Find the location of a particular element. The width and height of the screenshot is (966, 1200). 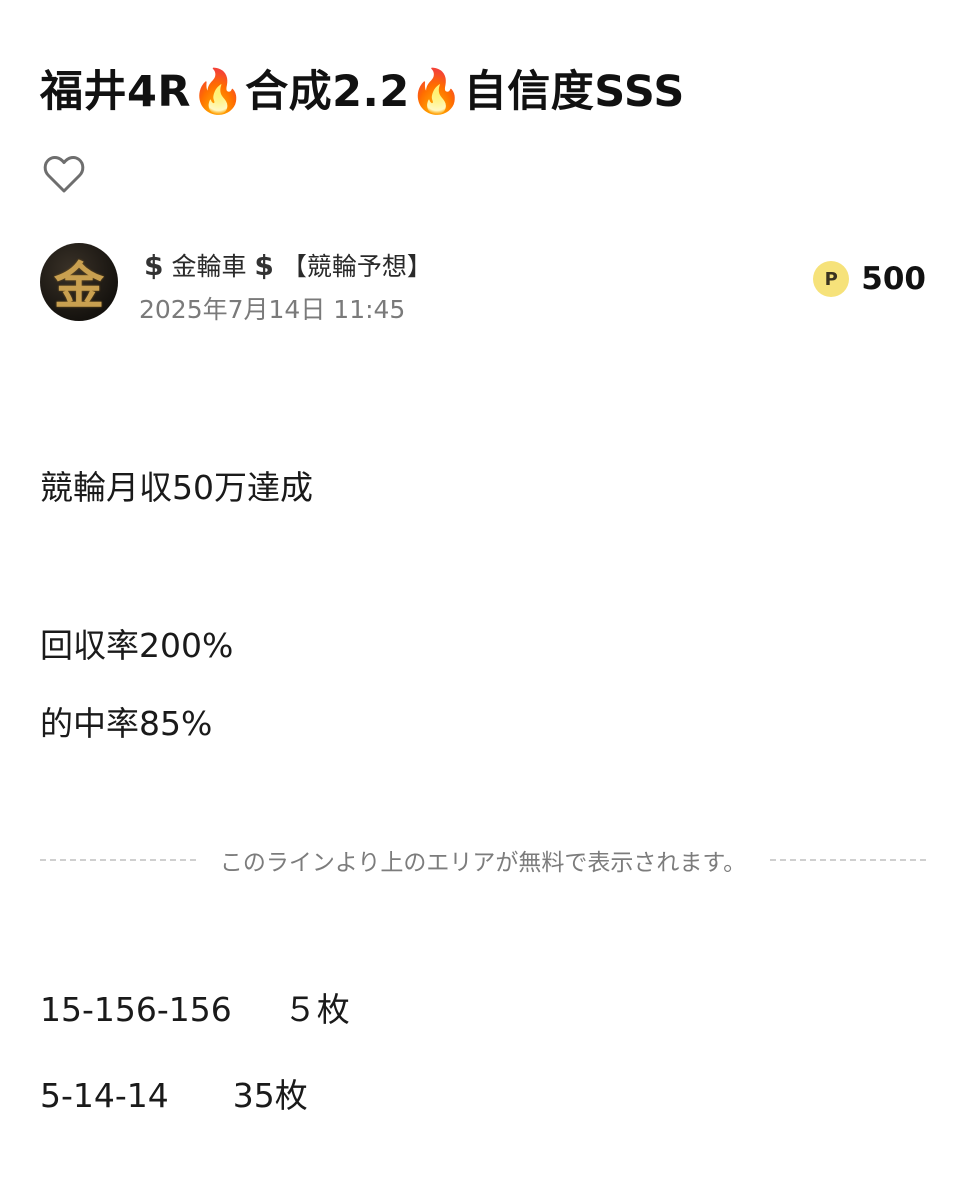

price-points: P 500 is located at coordinates (869, 279).